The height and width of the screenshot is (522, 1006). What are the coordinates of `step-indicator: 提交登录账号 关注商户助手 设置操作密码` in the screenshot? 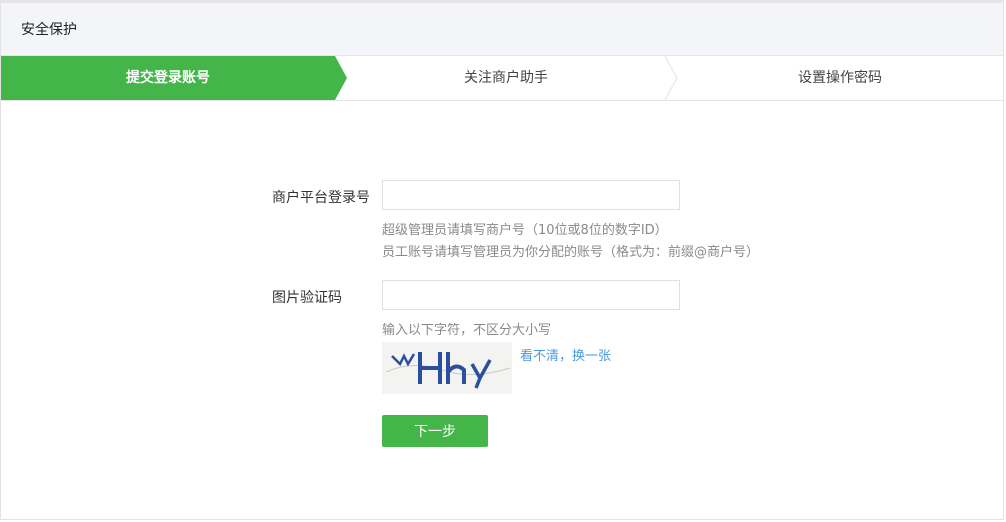 It's located at (502, 78).